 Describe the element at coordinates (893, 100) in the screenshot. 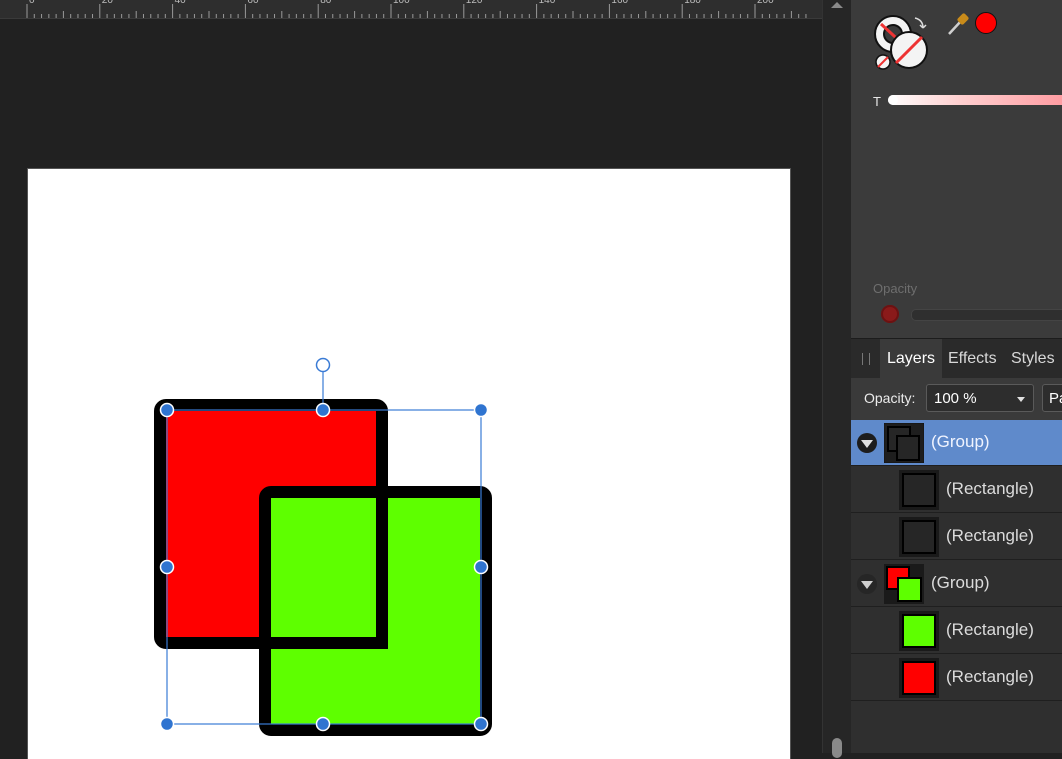

I see `tint-slider-knob` at that location.